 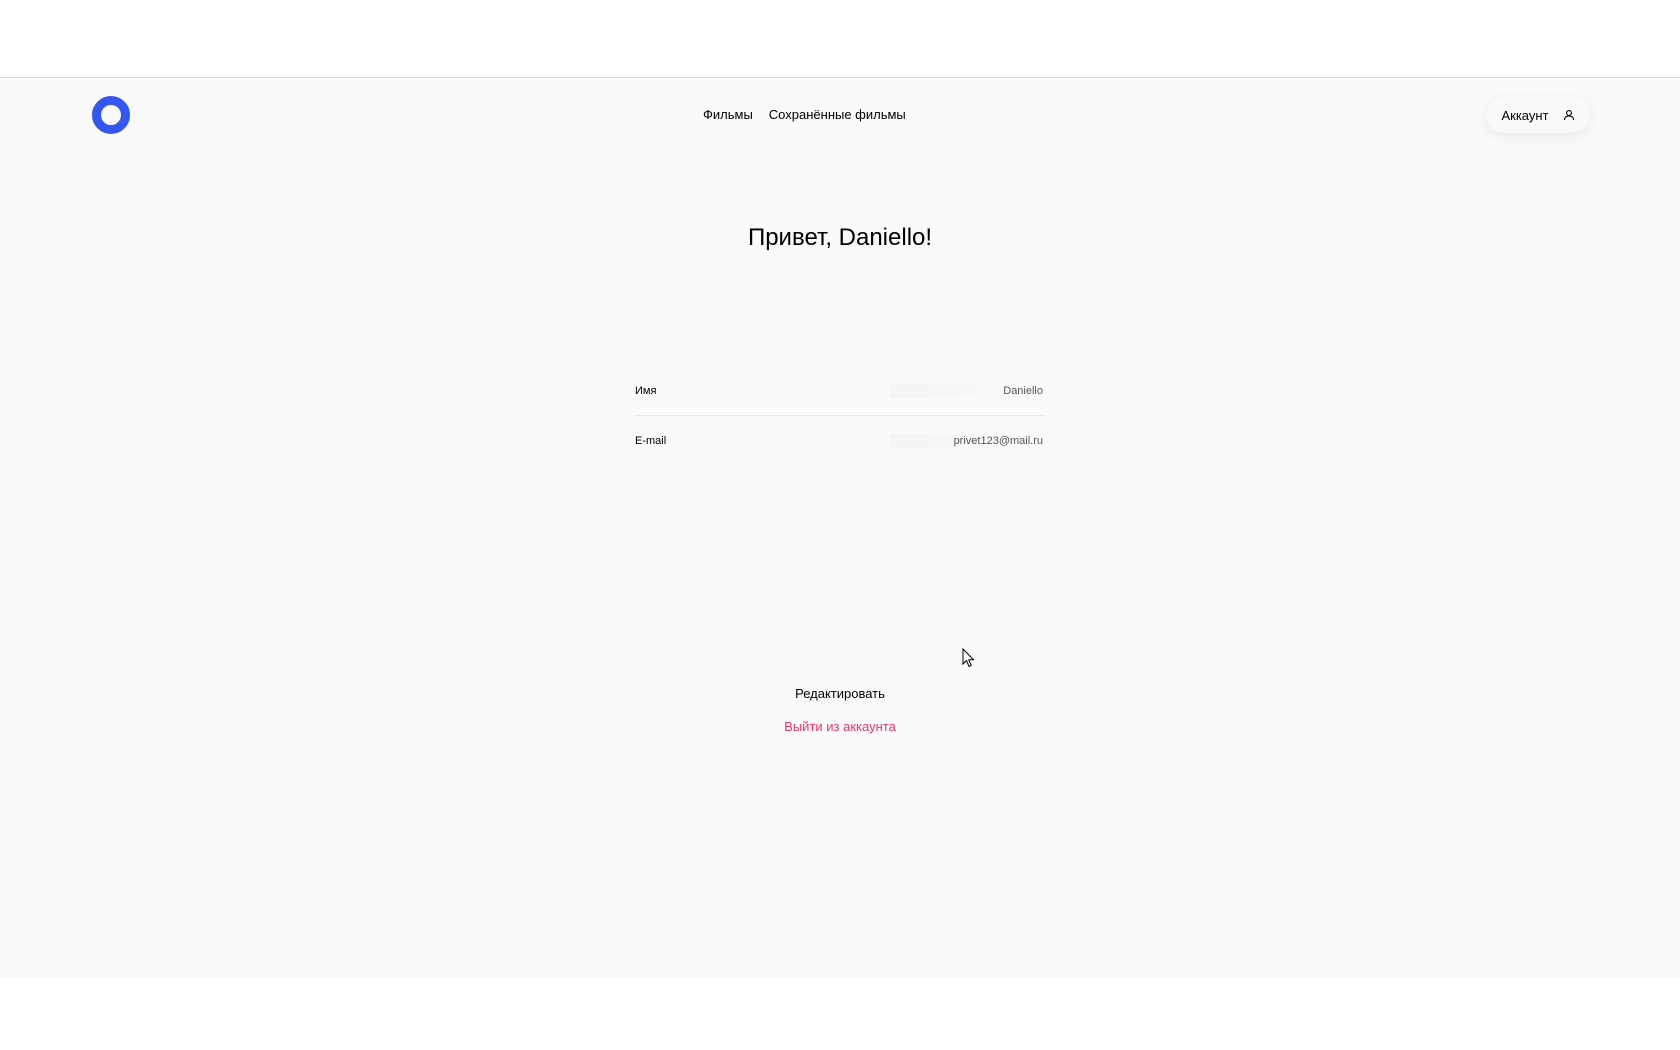 I want to click on main-nav: Фильмы Сохранённые фильмы, so click(x=804, y=114).